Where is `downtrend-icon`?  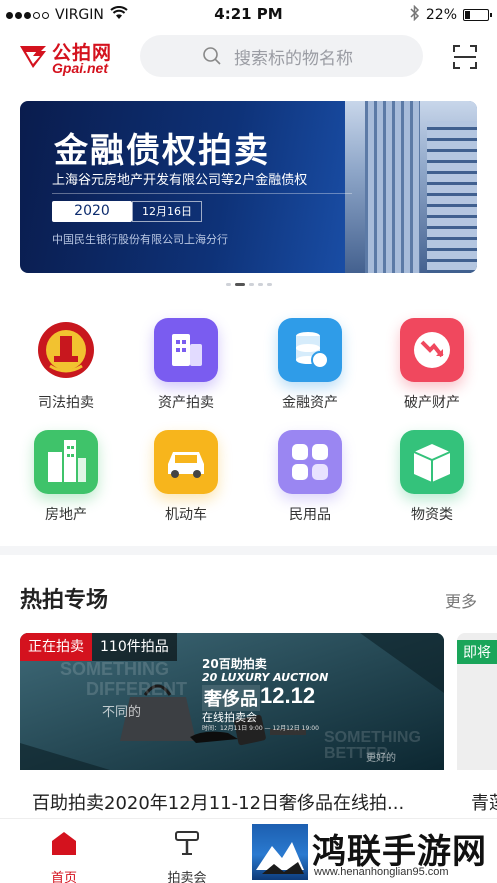
downtrend-icon is located at coordinates (432, 350).